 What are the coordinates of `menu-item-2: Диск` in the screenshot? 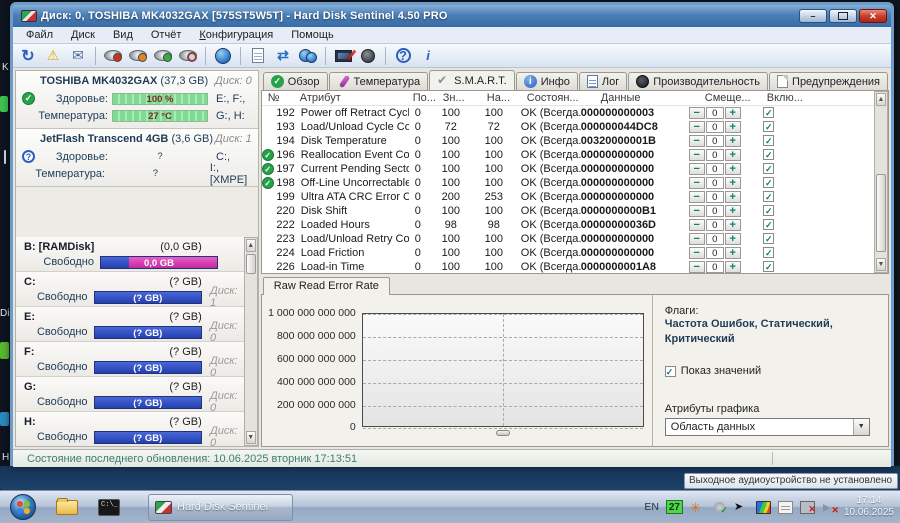 It's located at (83, 35).